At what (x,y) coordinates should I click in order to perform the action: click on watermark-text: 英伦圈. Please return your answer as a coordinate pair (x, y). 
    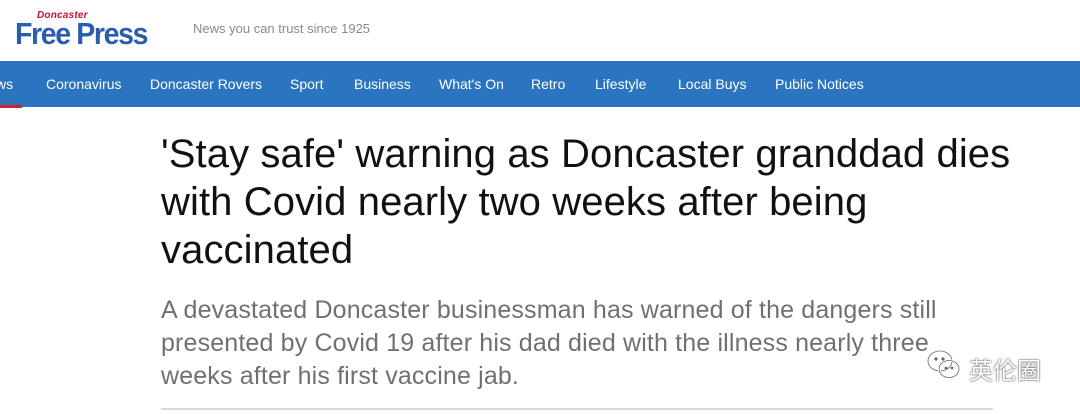
    Looking at the image, I should click on (1005, 371).